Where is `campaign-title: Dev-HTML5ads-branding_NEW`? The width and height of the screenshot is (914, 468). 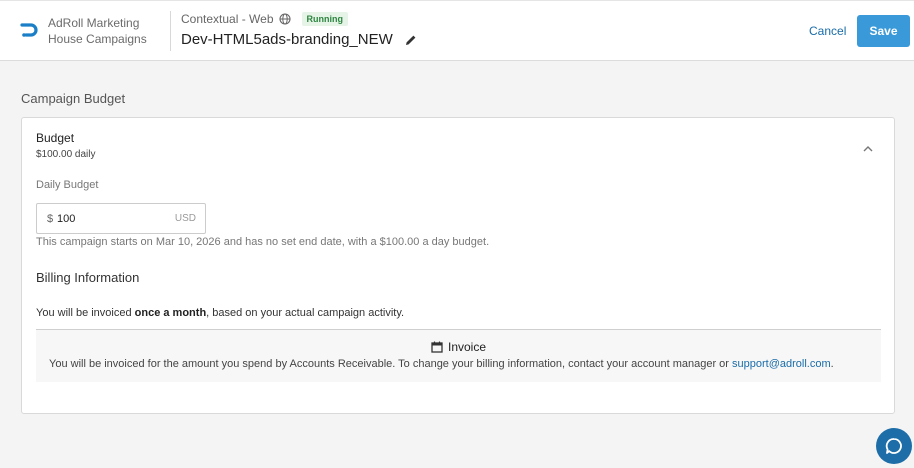
campaign-title: Dev-HTML5ads-branding_NEW is located at coordinates (299, 39).